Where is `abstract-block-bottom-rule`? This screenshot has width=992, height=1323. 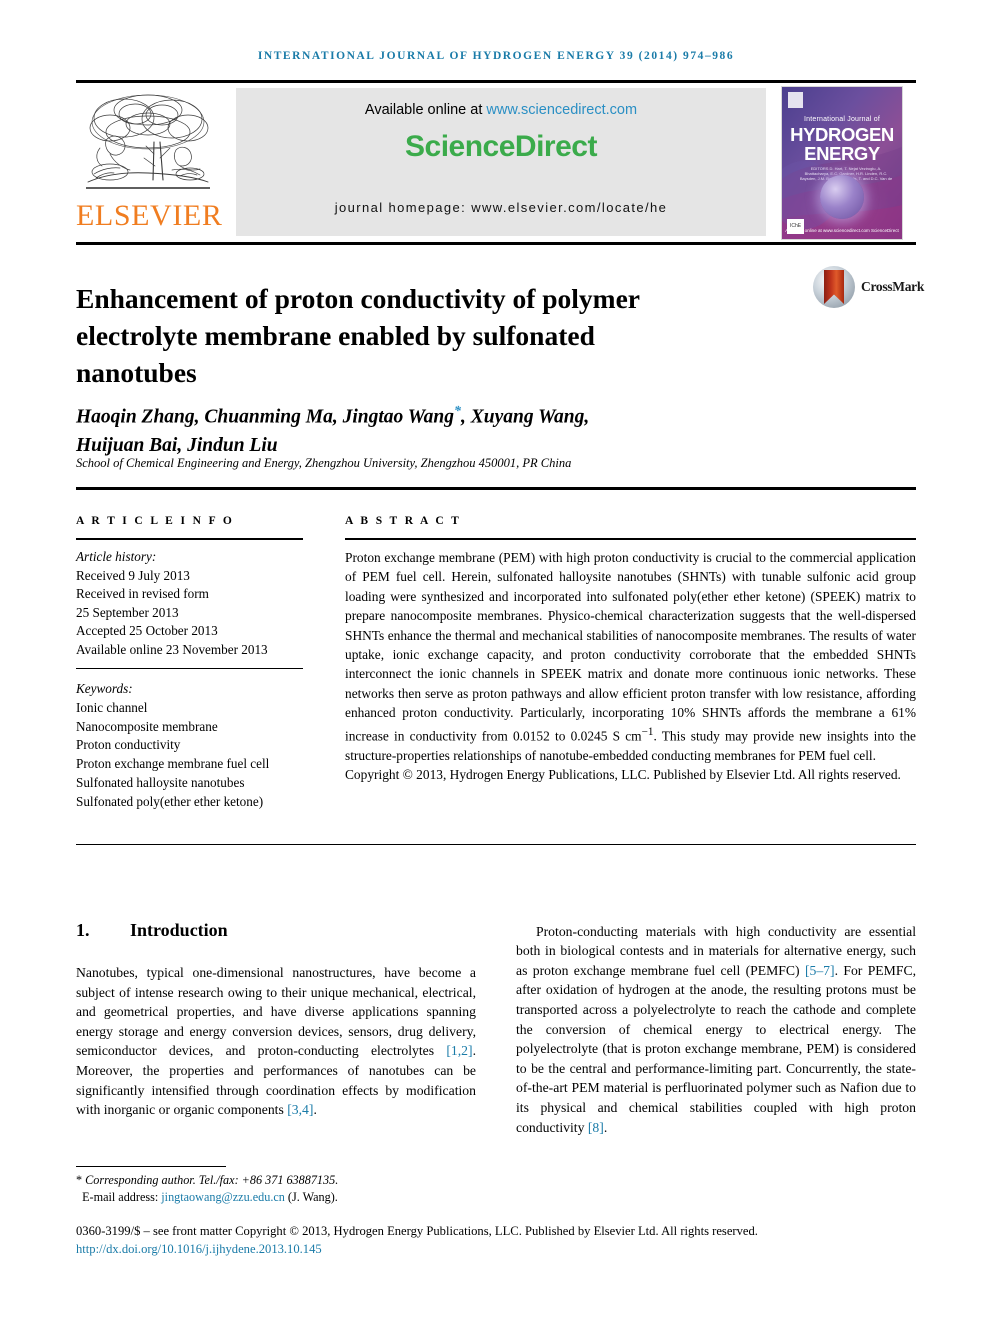
abstract-block-bottom-rule is located at coordinates (496, 845).